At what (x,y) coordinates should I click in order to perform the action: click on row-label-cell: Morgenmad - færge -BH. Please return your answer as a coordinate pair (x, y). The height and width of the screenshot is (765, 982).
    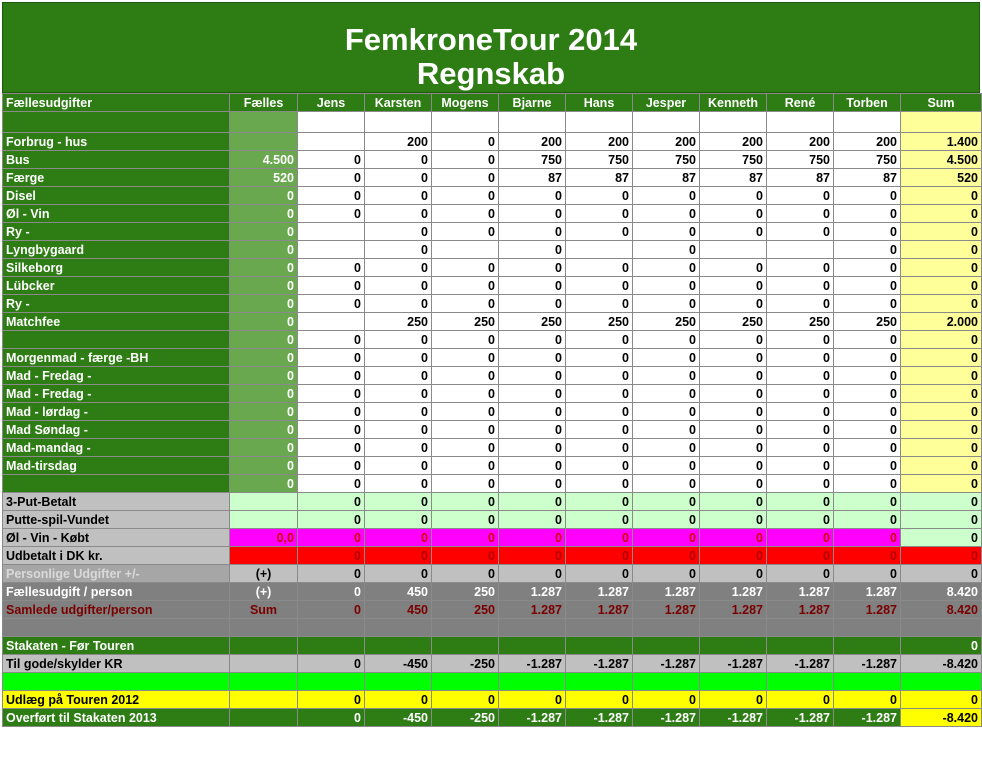
    Looking at the image, I should click on (116, 357).